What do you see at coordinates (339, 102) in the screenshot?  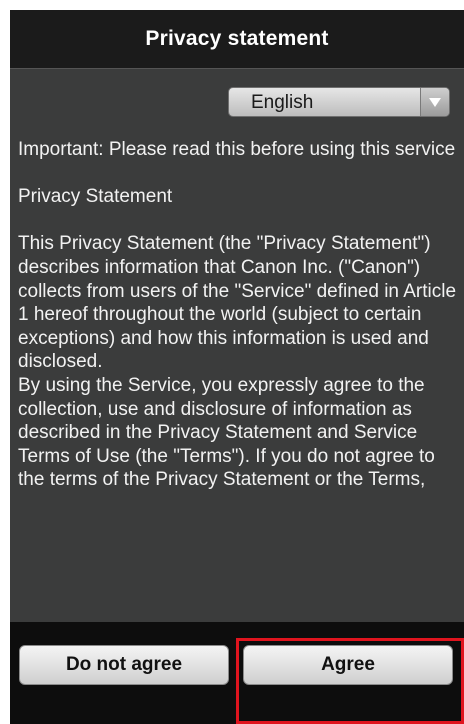 I see `language-select: English` at bounding box center [339, 102].